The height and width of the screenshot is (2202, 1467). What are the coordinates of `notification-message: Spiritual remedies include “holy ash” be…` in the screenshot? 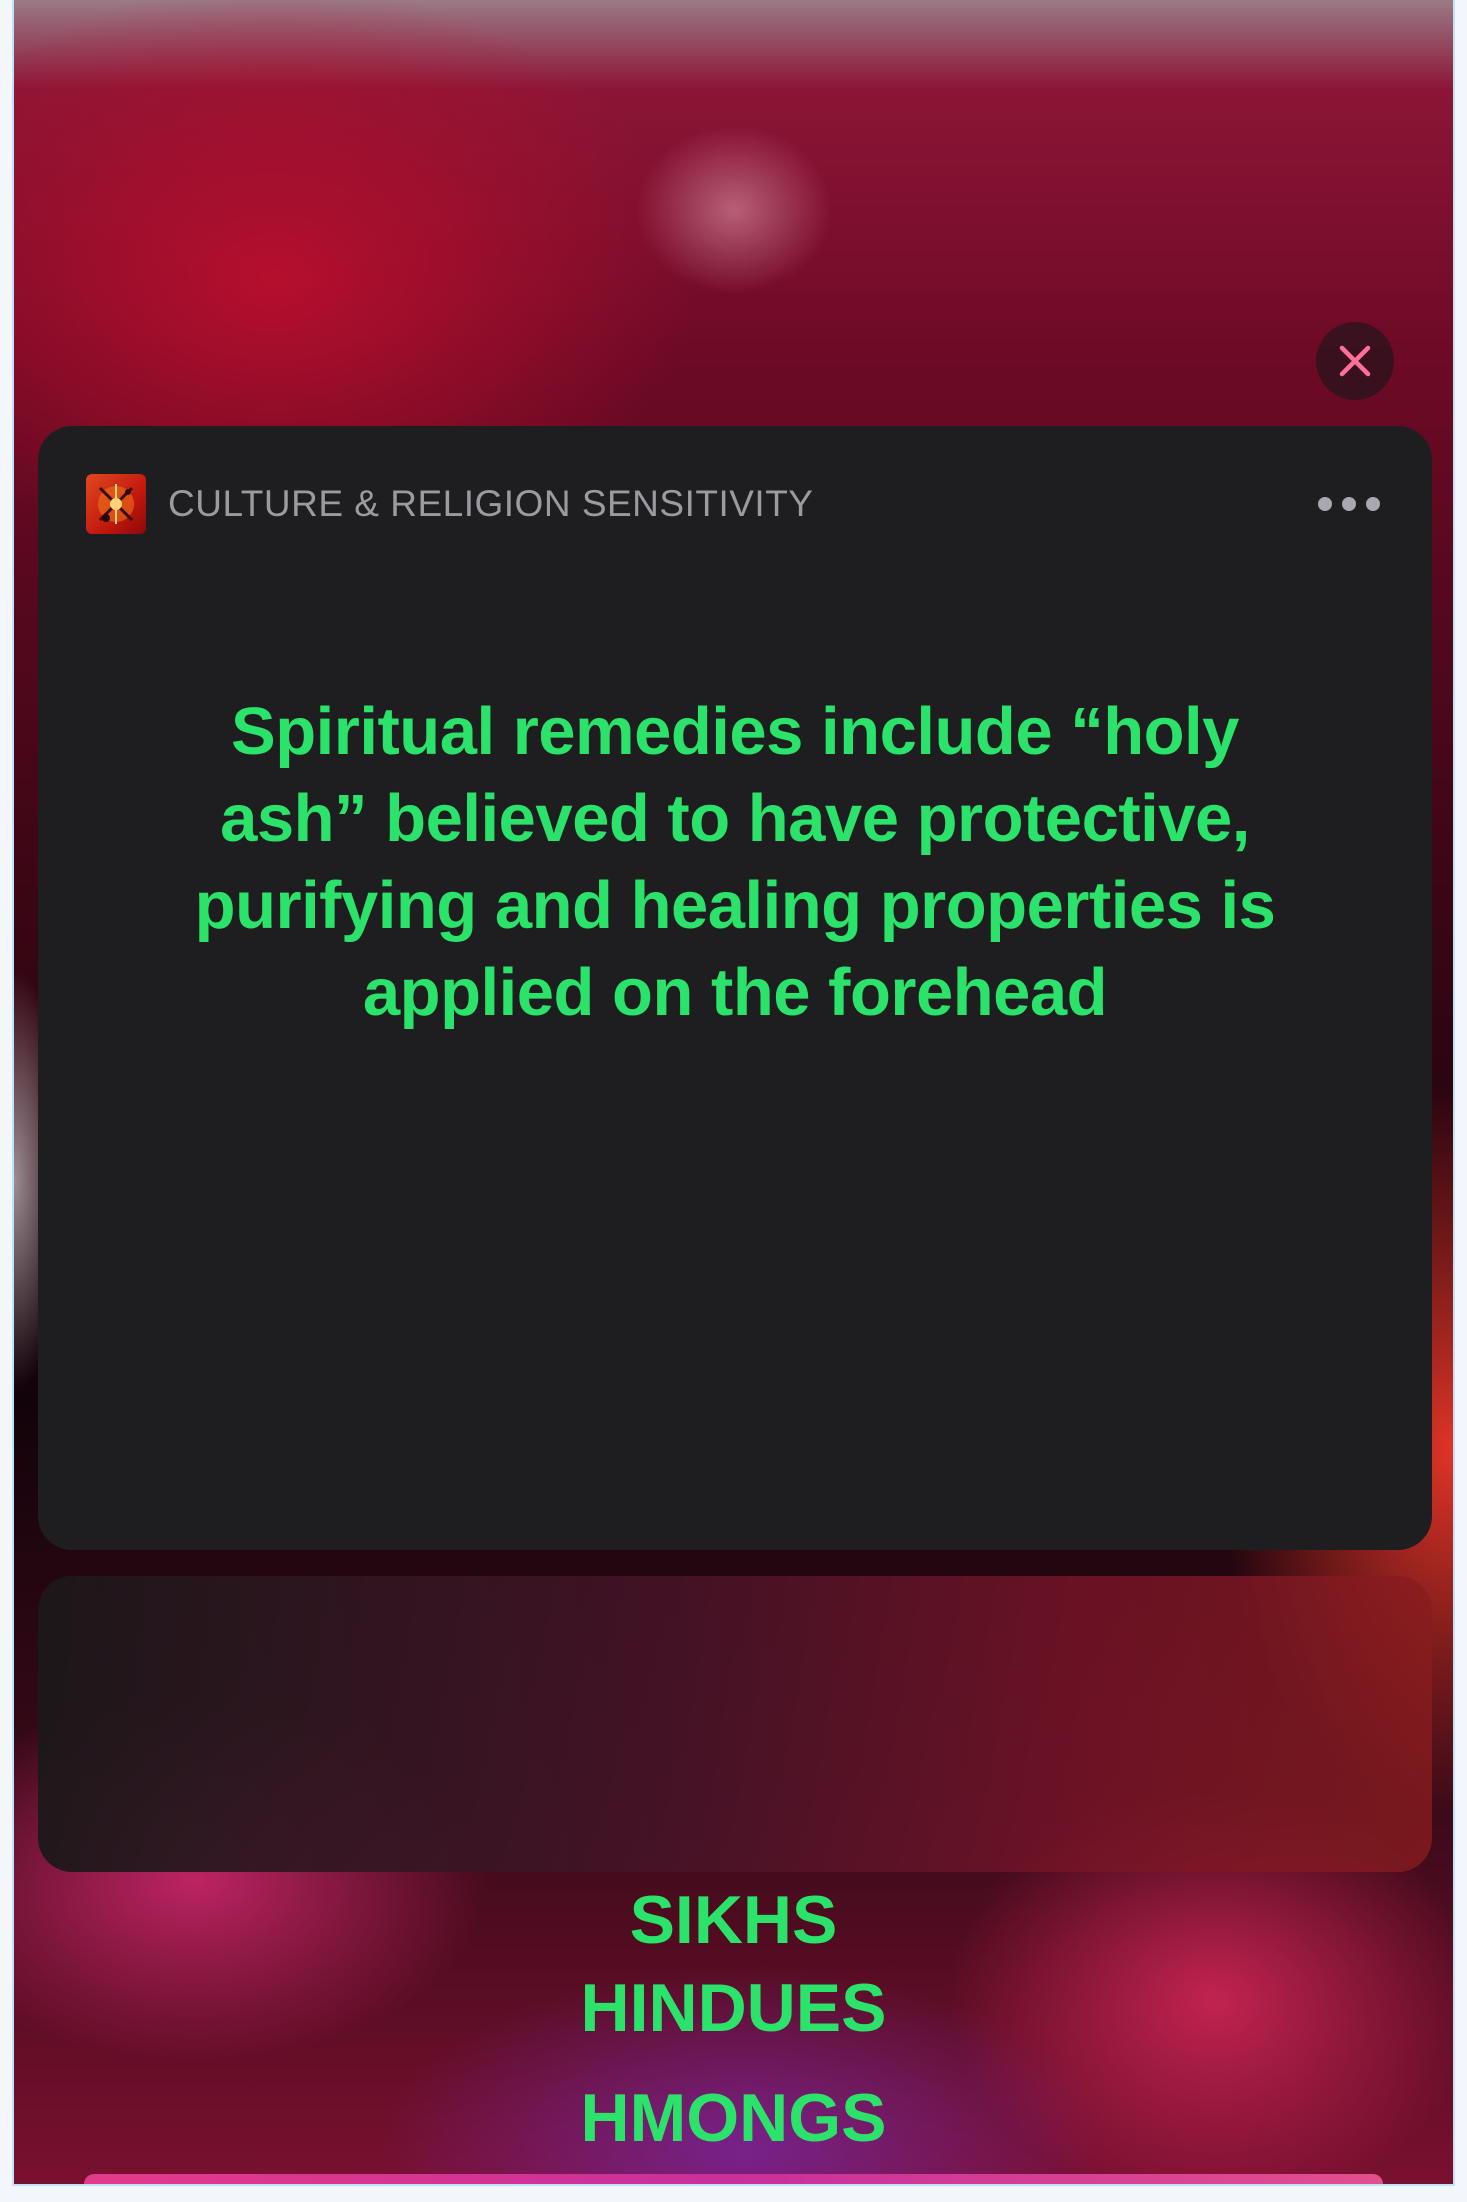 It's located at (735, 862).